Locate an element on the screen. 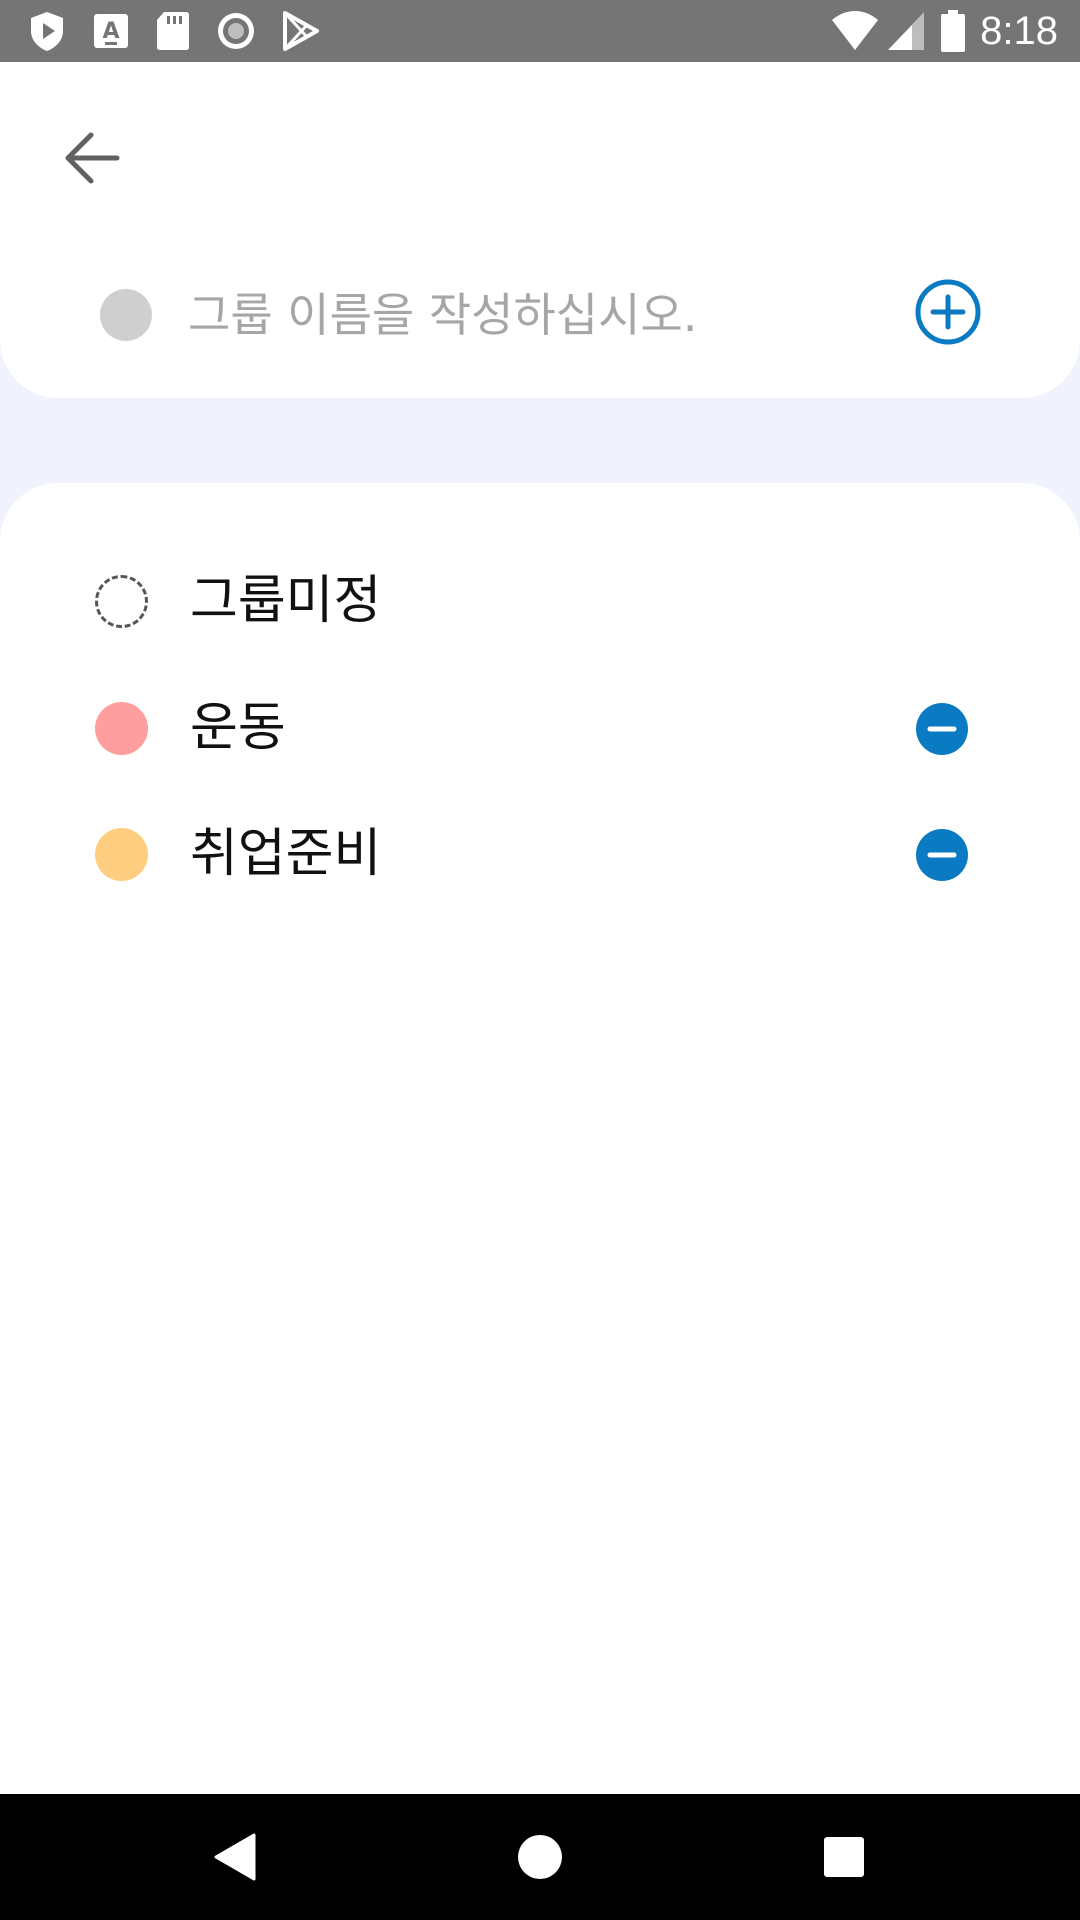 This screenshot has height=1920, width=1080. list-item: 운동 is located at coordinates (540, 727).